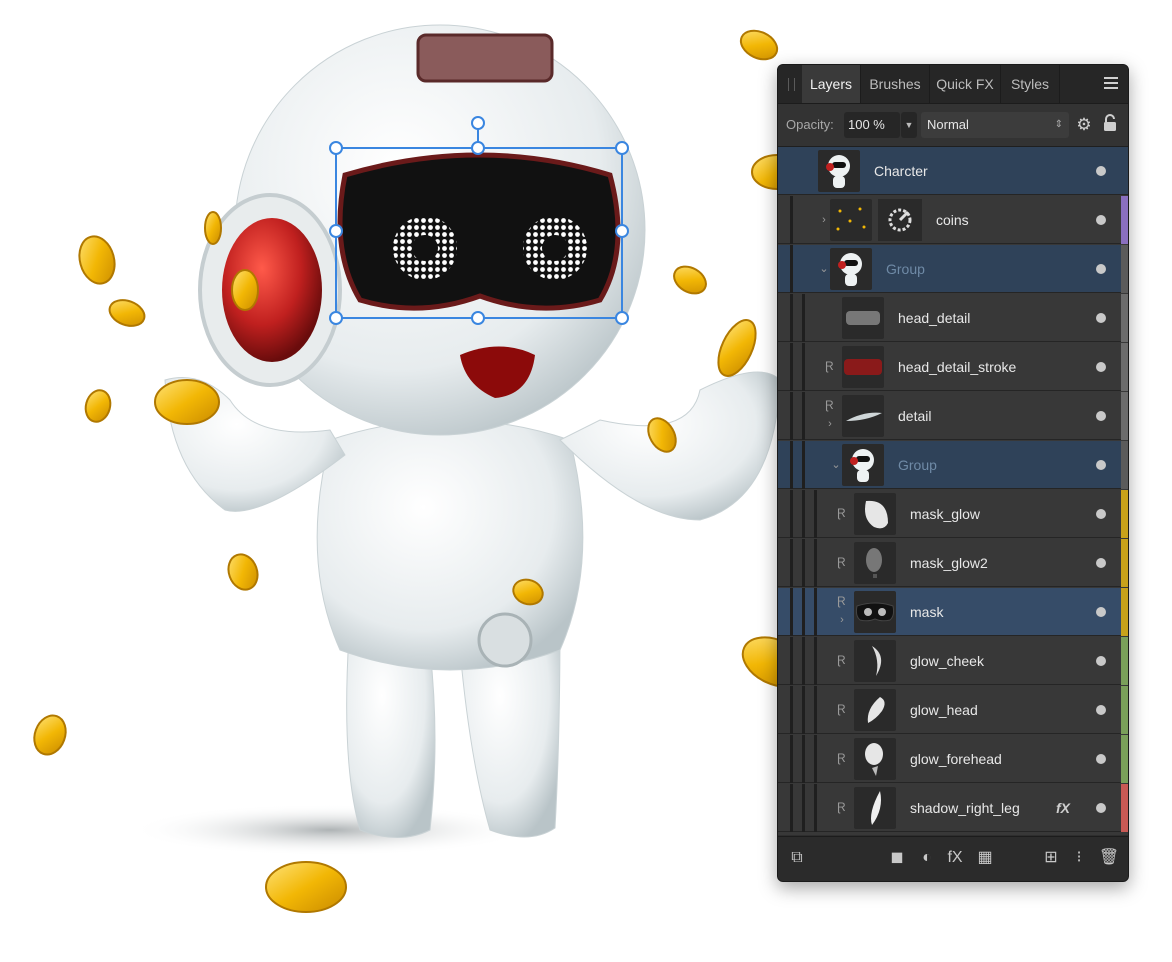 The width and height of the screenshot is (1172, 962). Describe the element at coordinates (1030, 84) in the screenshot. I see `tab-styles: Styles` at that location.